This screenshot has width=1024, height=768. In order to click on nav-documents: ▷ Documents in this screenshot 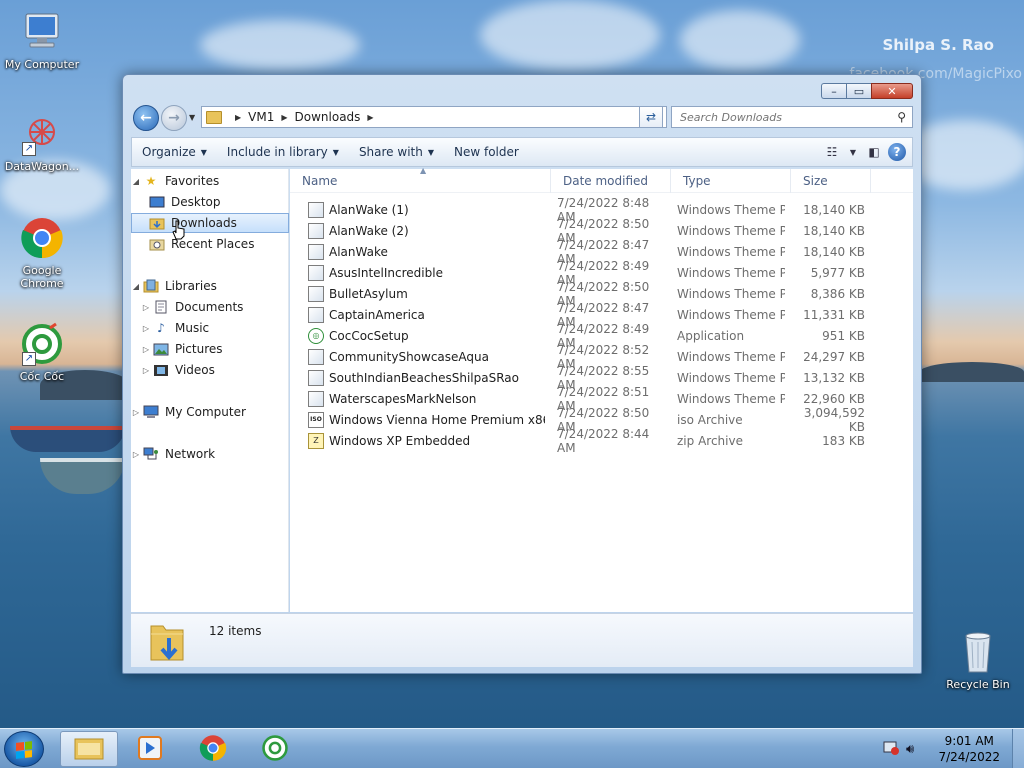, I will do `click(210, 307)`.